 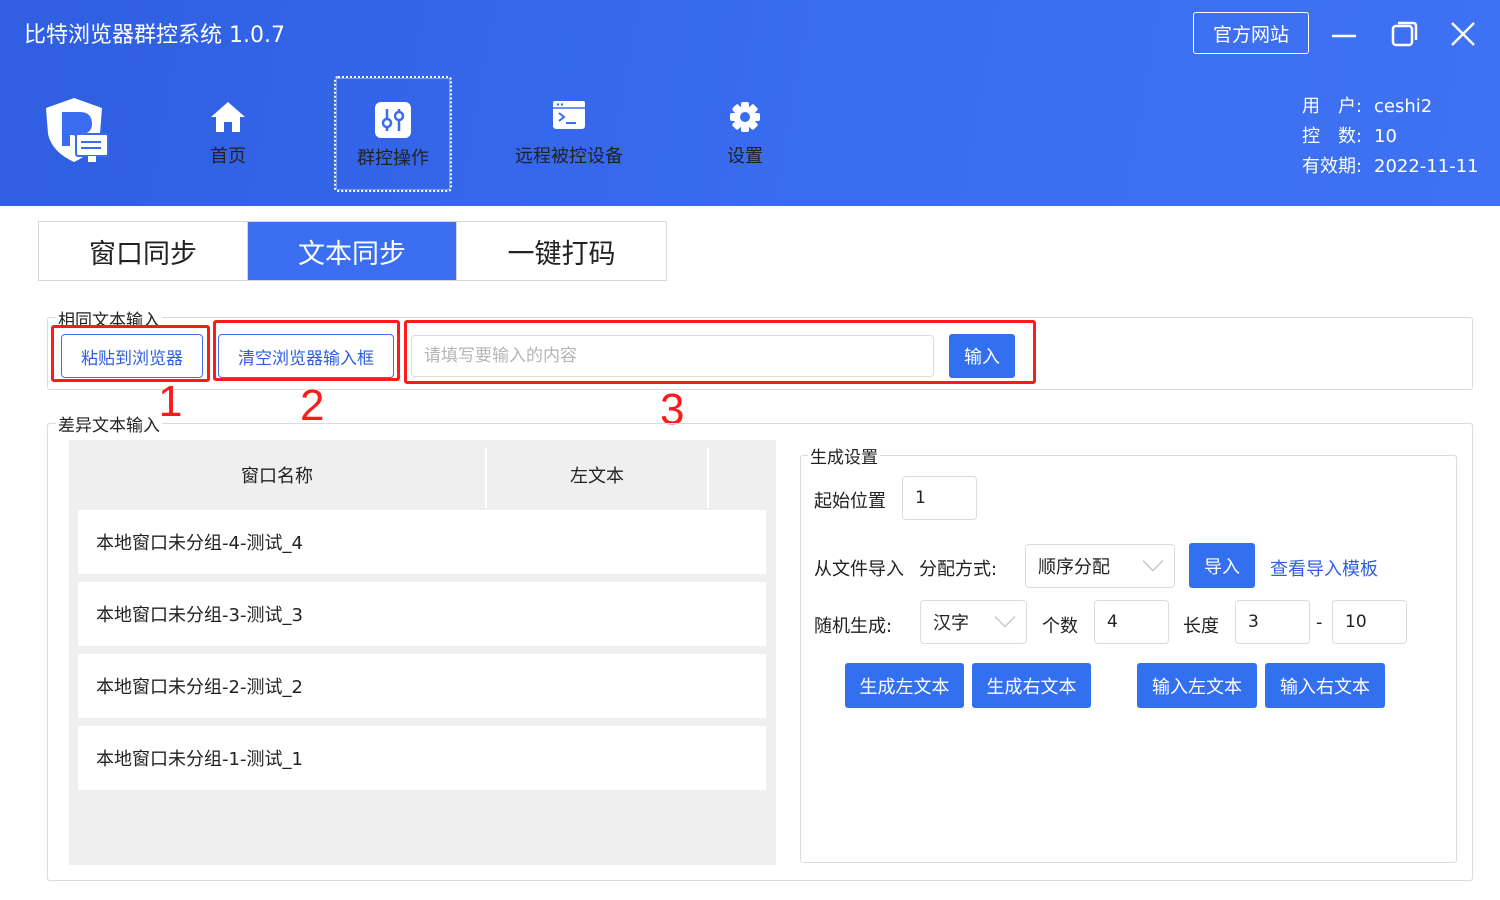 I want to click on count-label: 个数, so click(x=1060, y=626).